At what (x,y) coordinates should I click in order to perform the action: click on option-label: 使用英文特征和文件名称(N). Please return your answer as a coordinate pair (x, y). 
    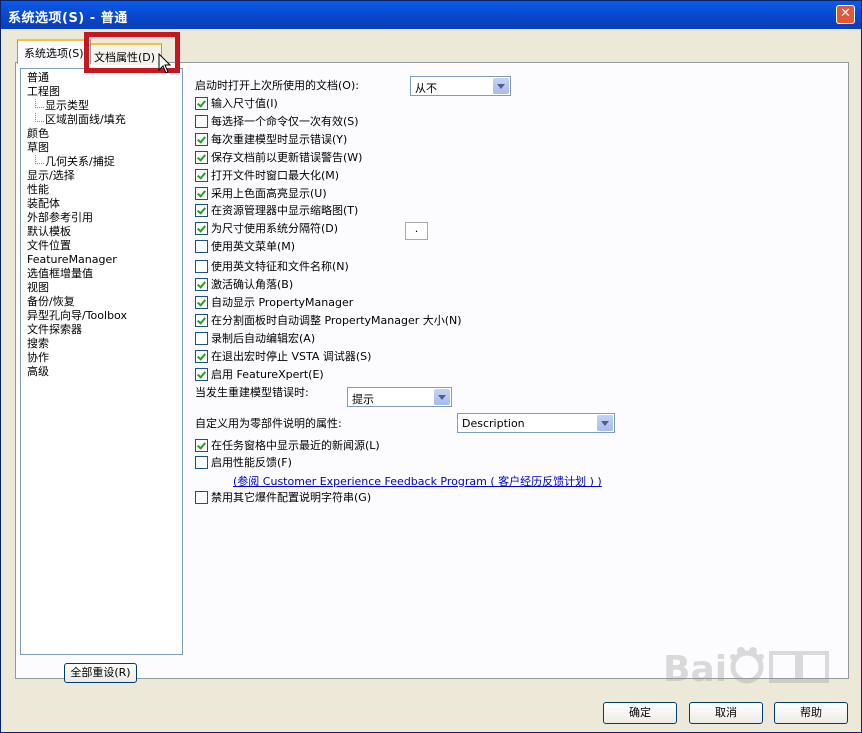
    Looking at the image, I should click on (280, 266).